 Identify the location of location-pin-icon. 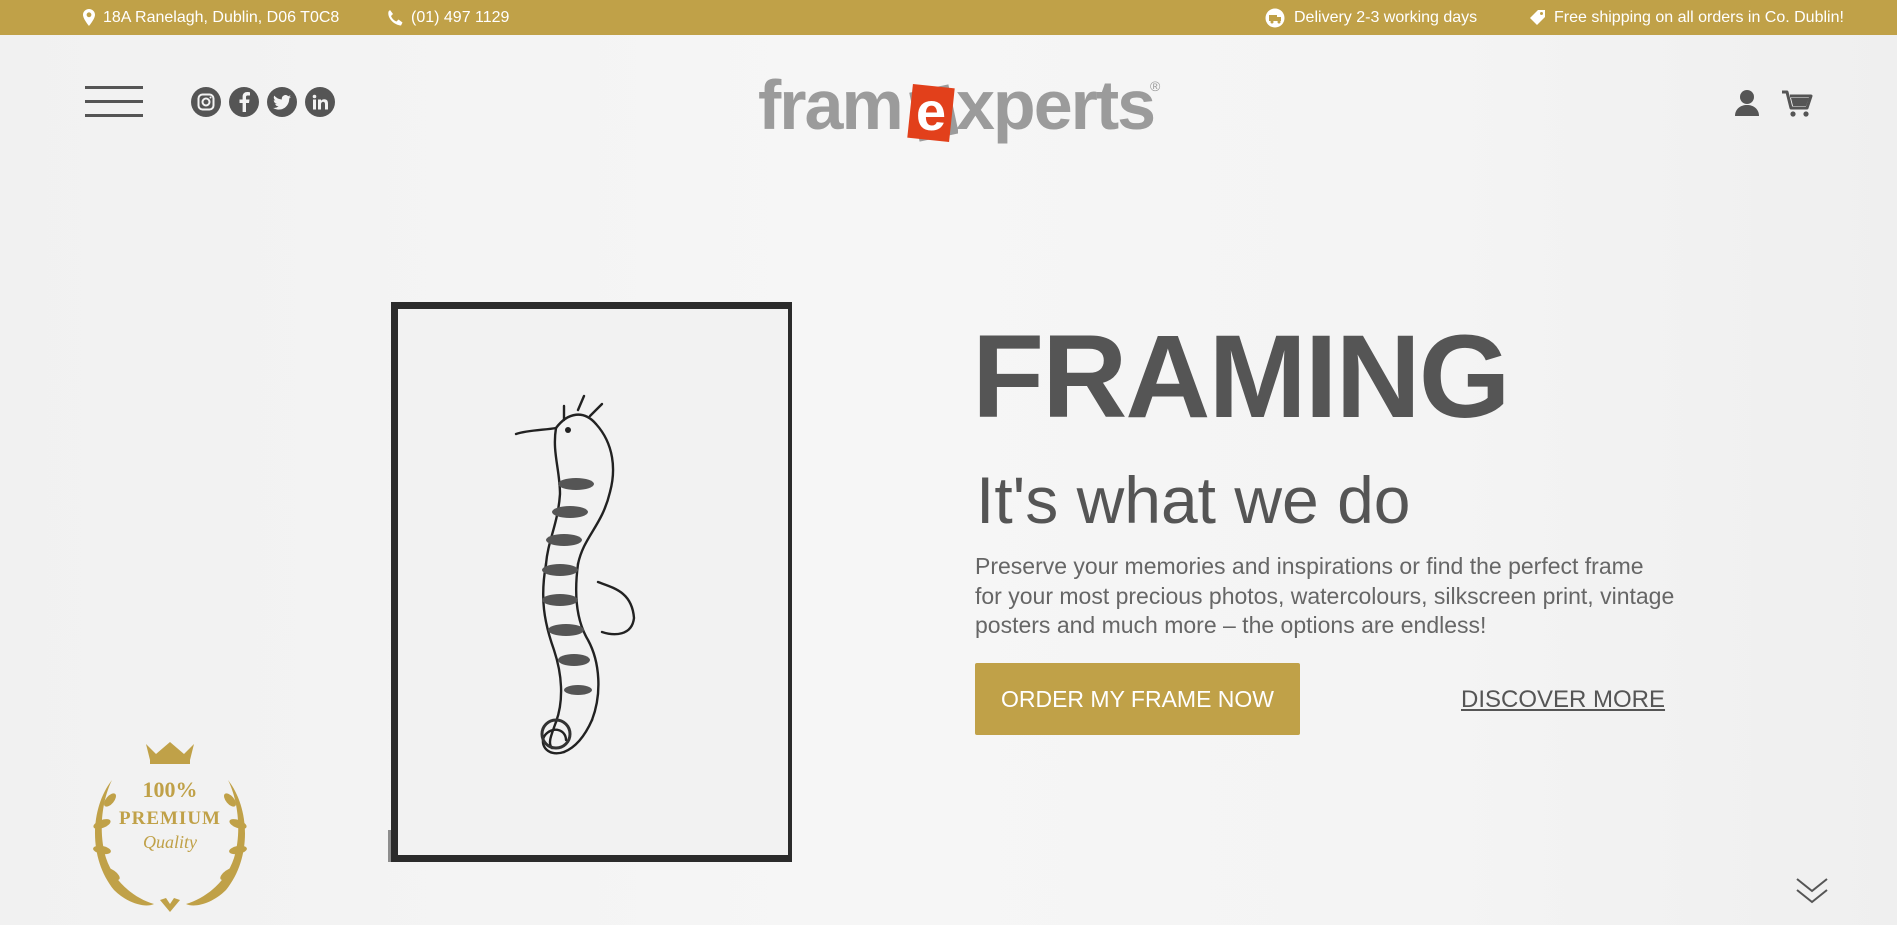
(89, 17).